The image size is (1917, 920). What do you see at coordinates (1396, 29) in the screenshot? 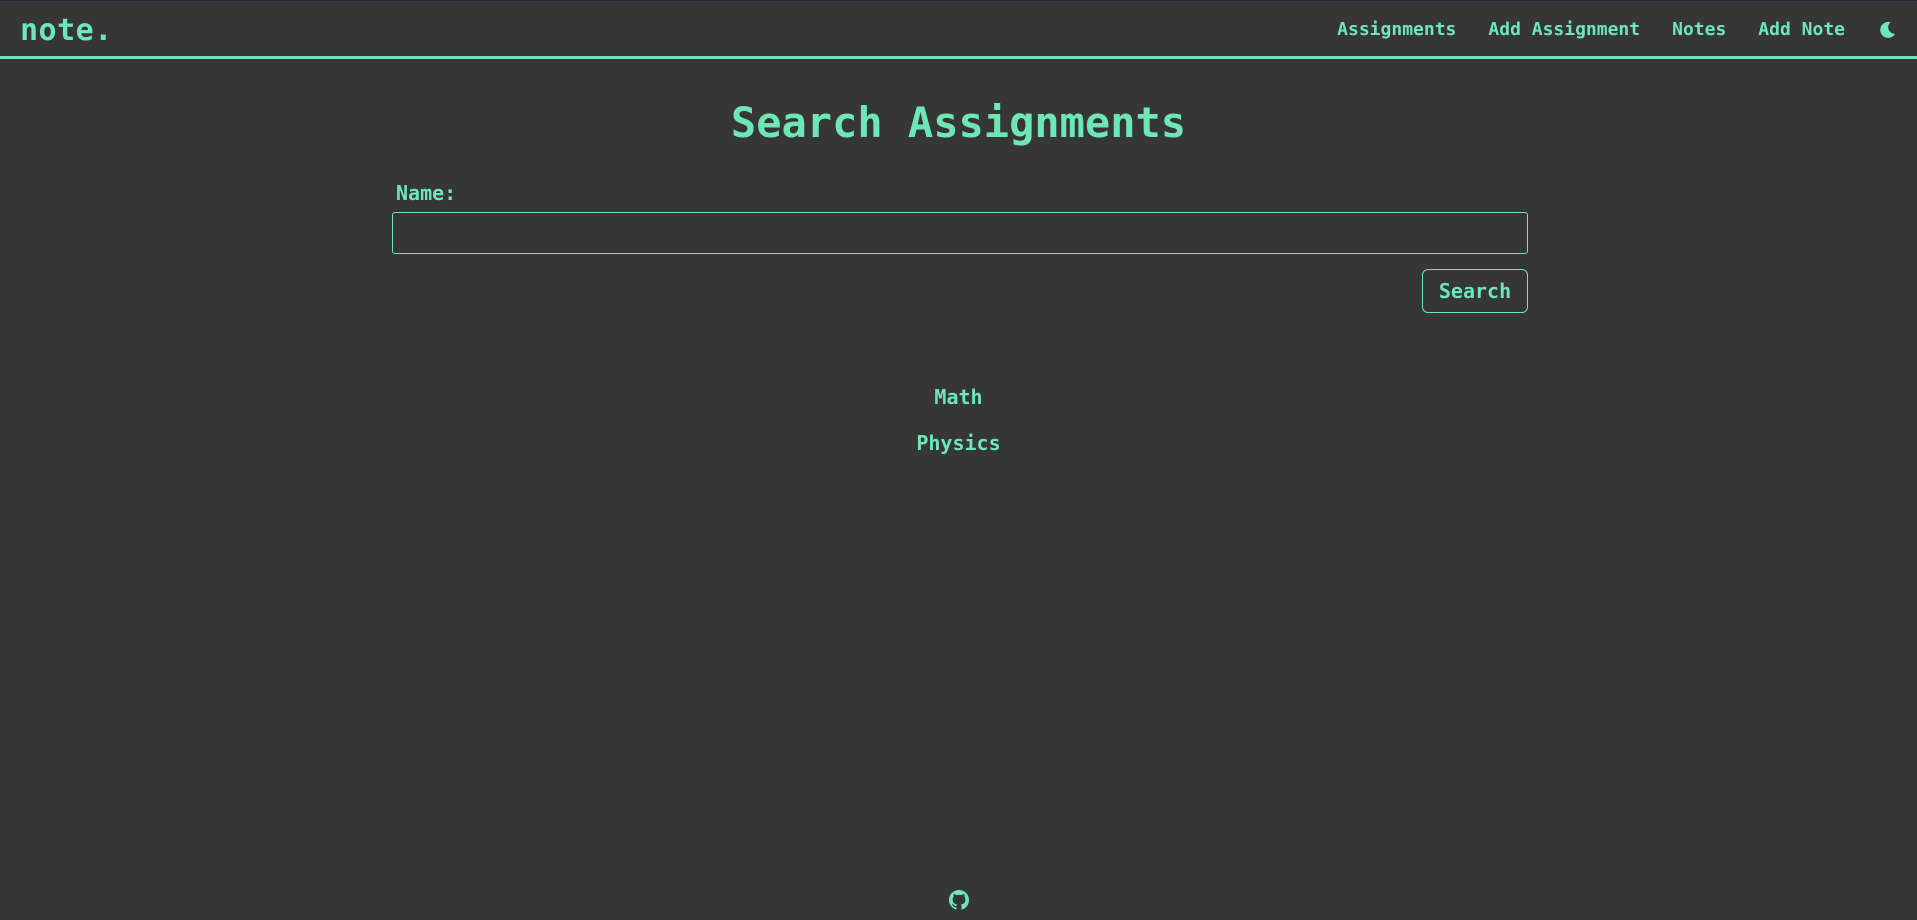
I see `nav-link-assignments: Assignments` at bounding box center [1396, 29].